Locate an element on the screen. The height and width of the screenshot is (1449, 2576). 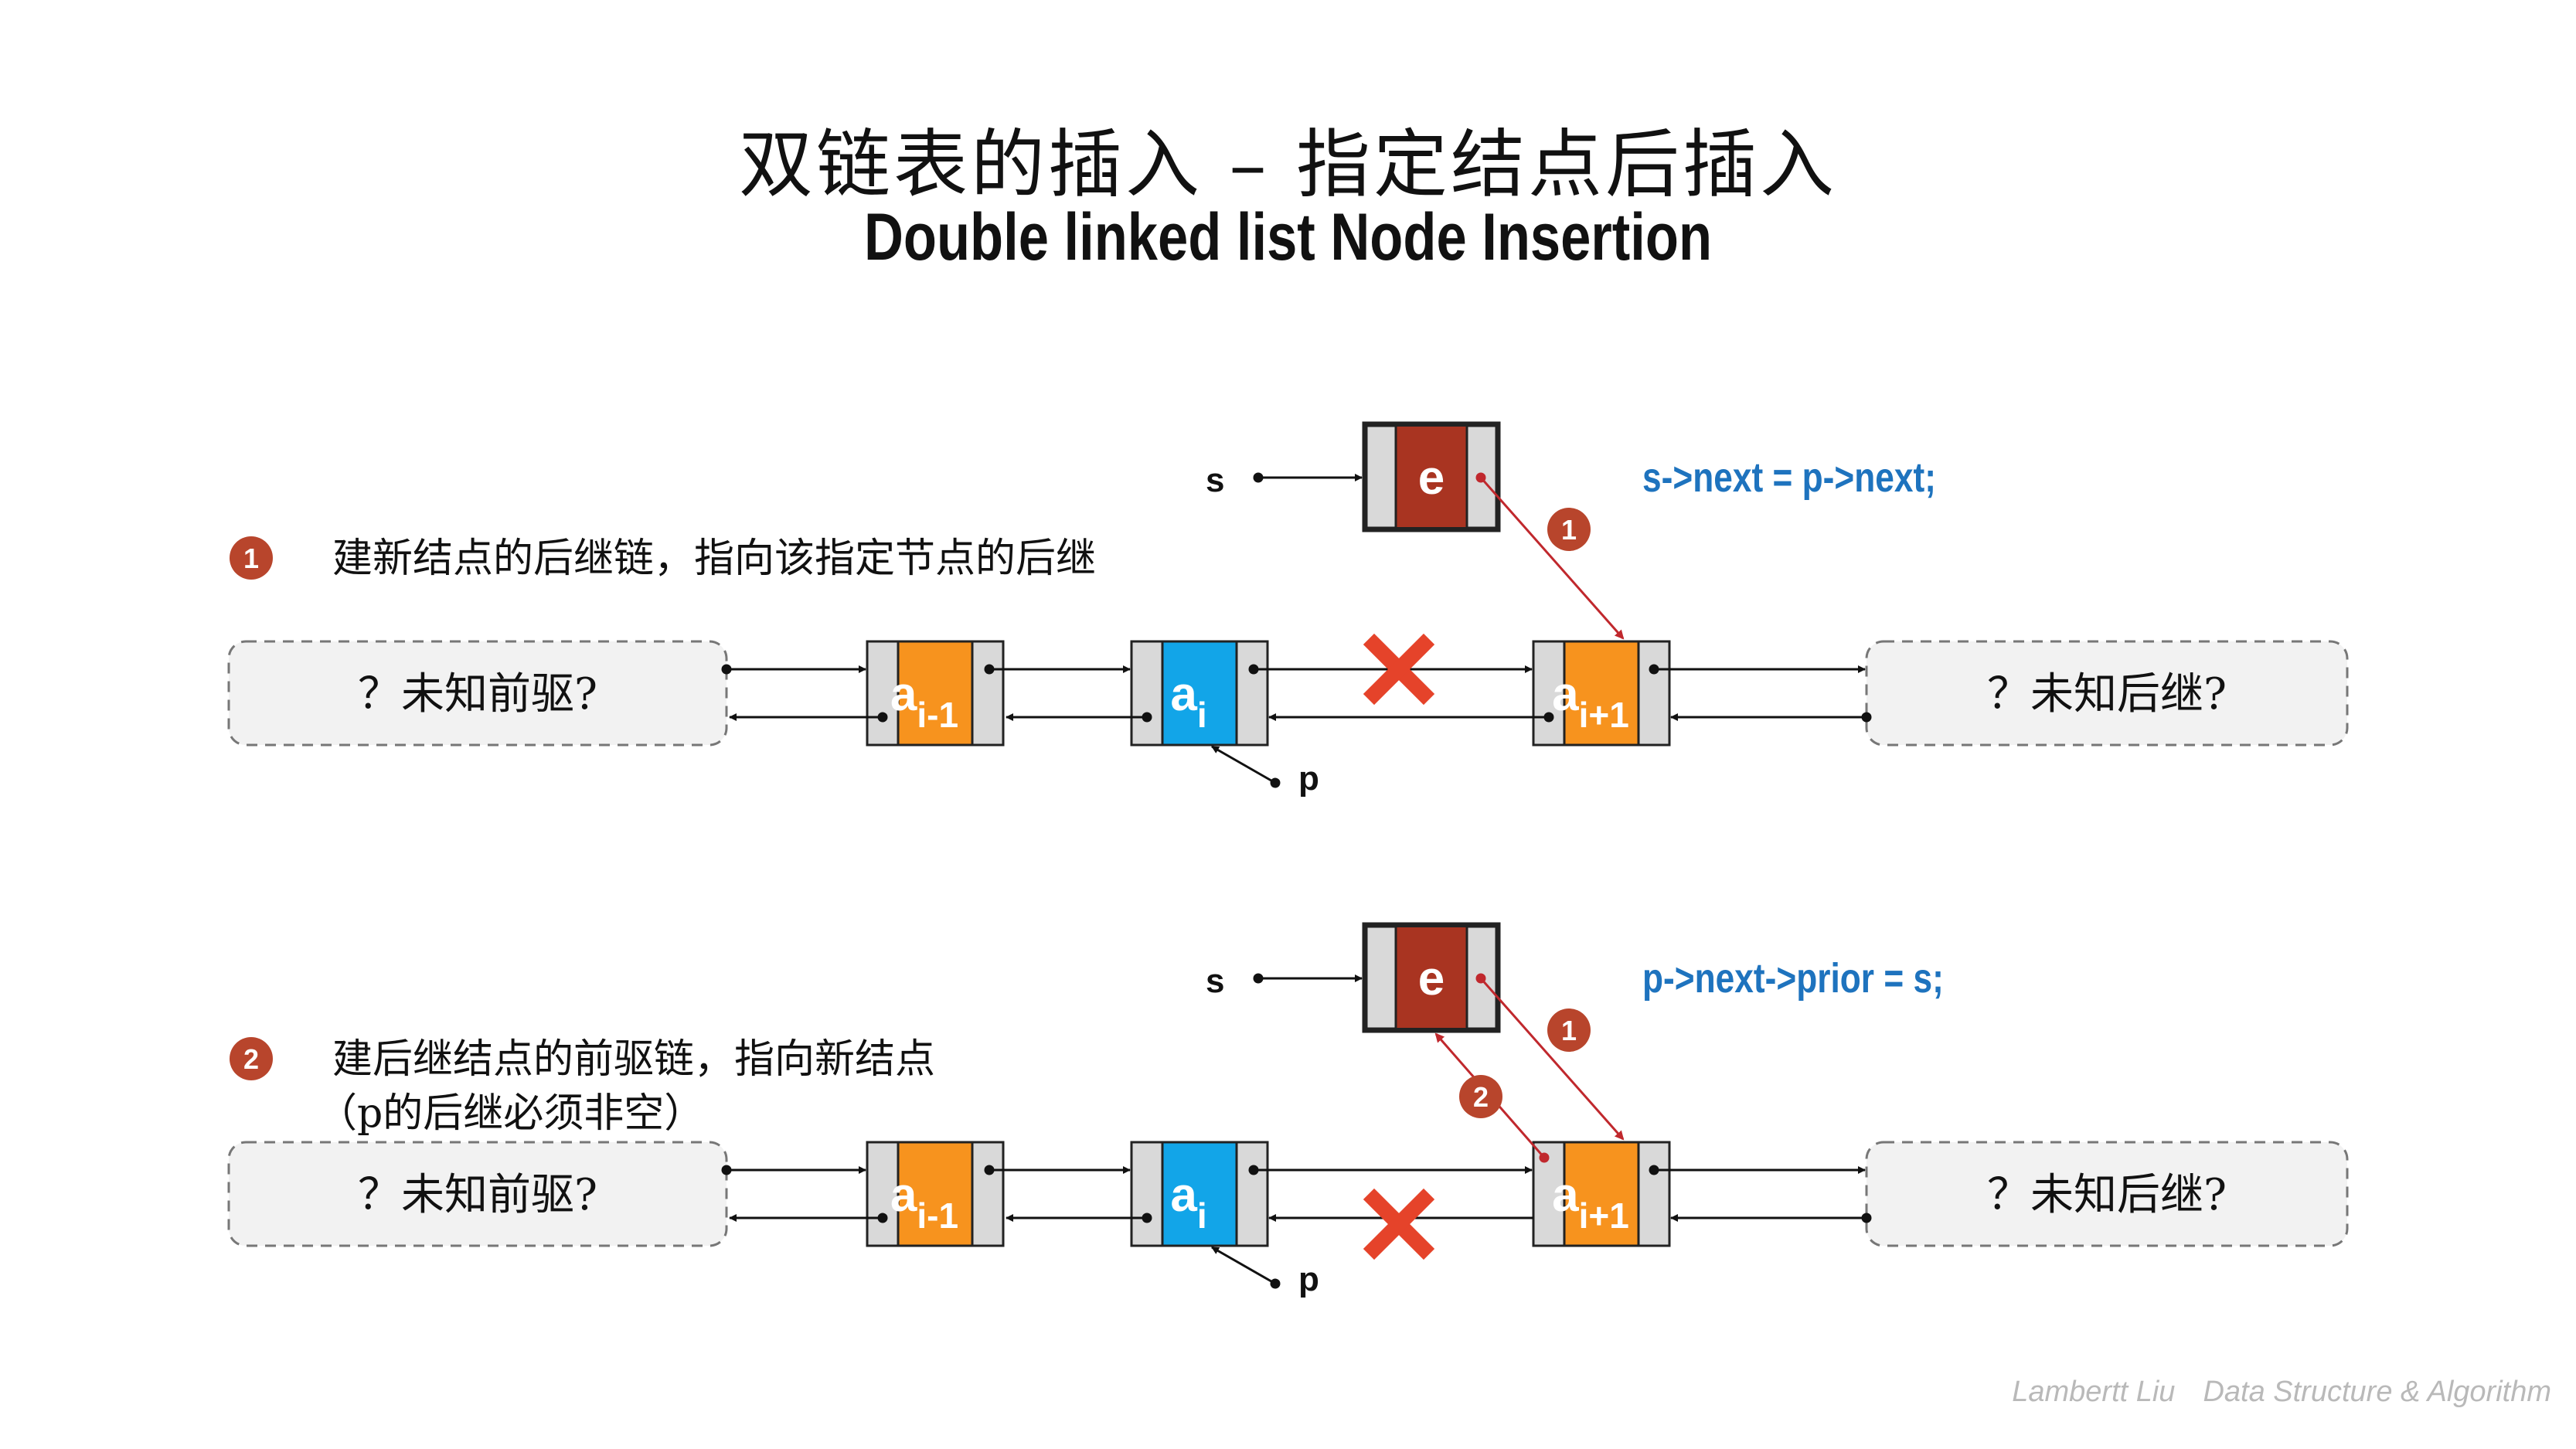
watermark: Lambertt Liu Data Structure & Algorithm is located at coordinates (2267, 1392).